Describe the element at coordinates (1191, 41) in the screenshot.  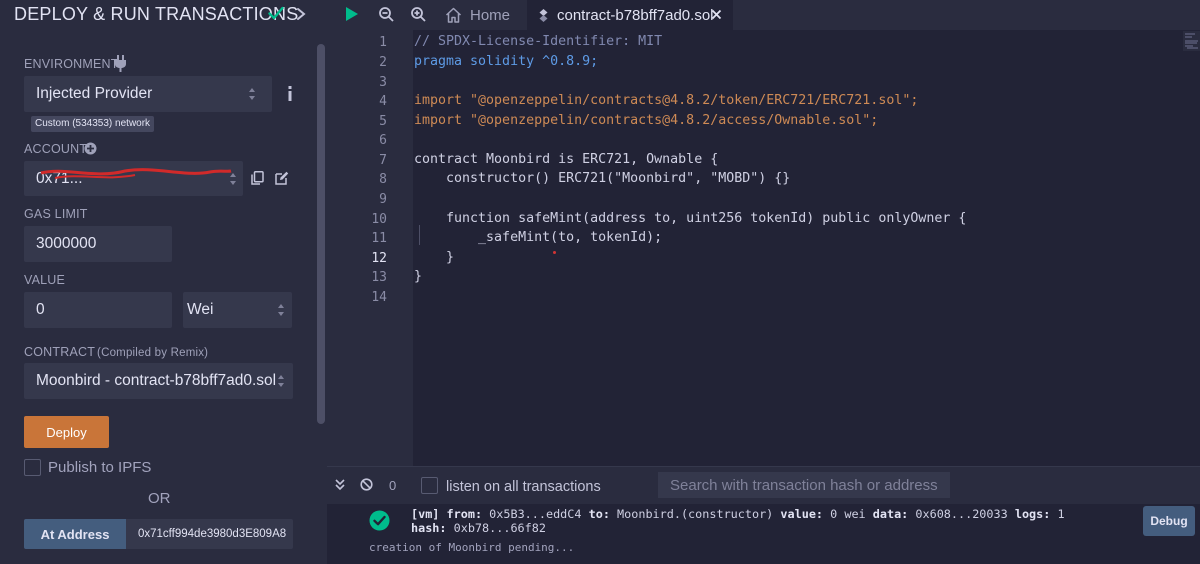
I see `minimap` at that location.